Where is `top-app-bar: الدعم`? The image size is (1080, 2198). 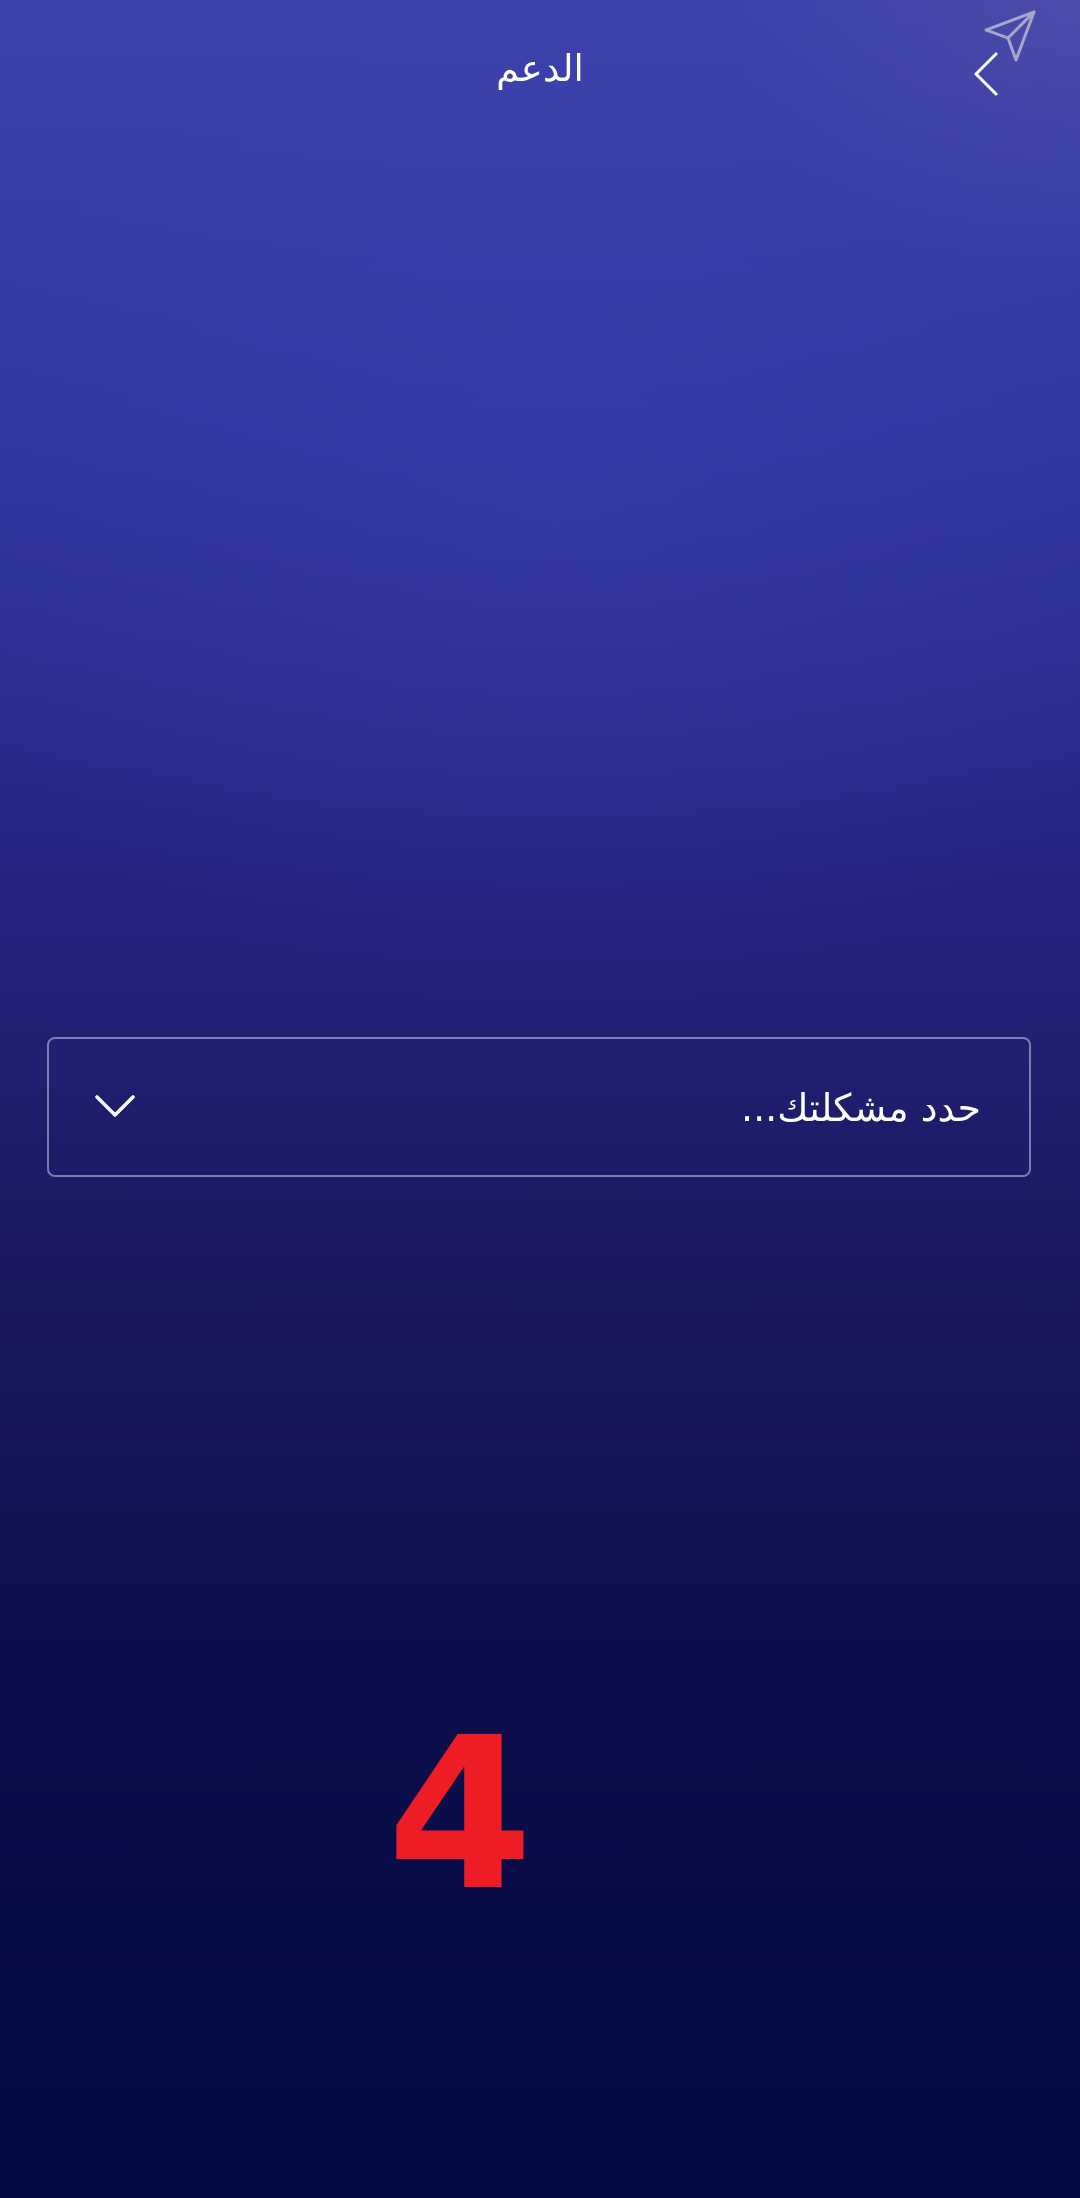 top-app-bar: الدعم is located at coordinates (540, 70).